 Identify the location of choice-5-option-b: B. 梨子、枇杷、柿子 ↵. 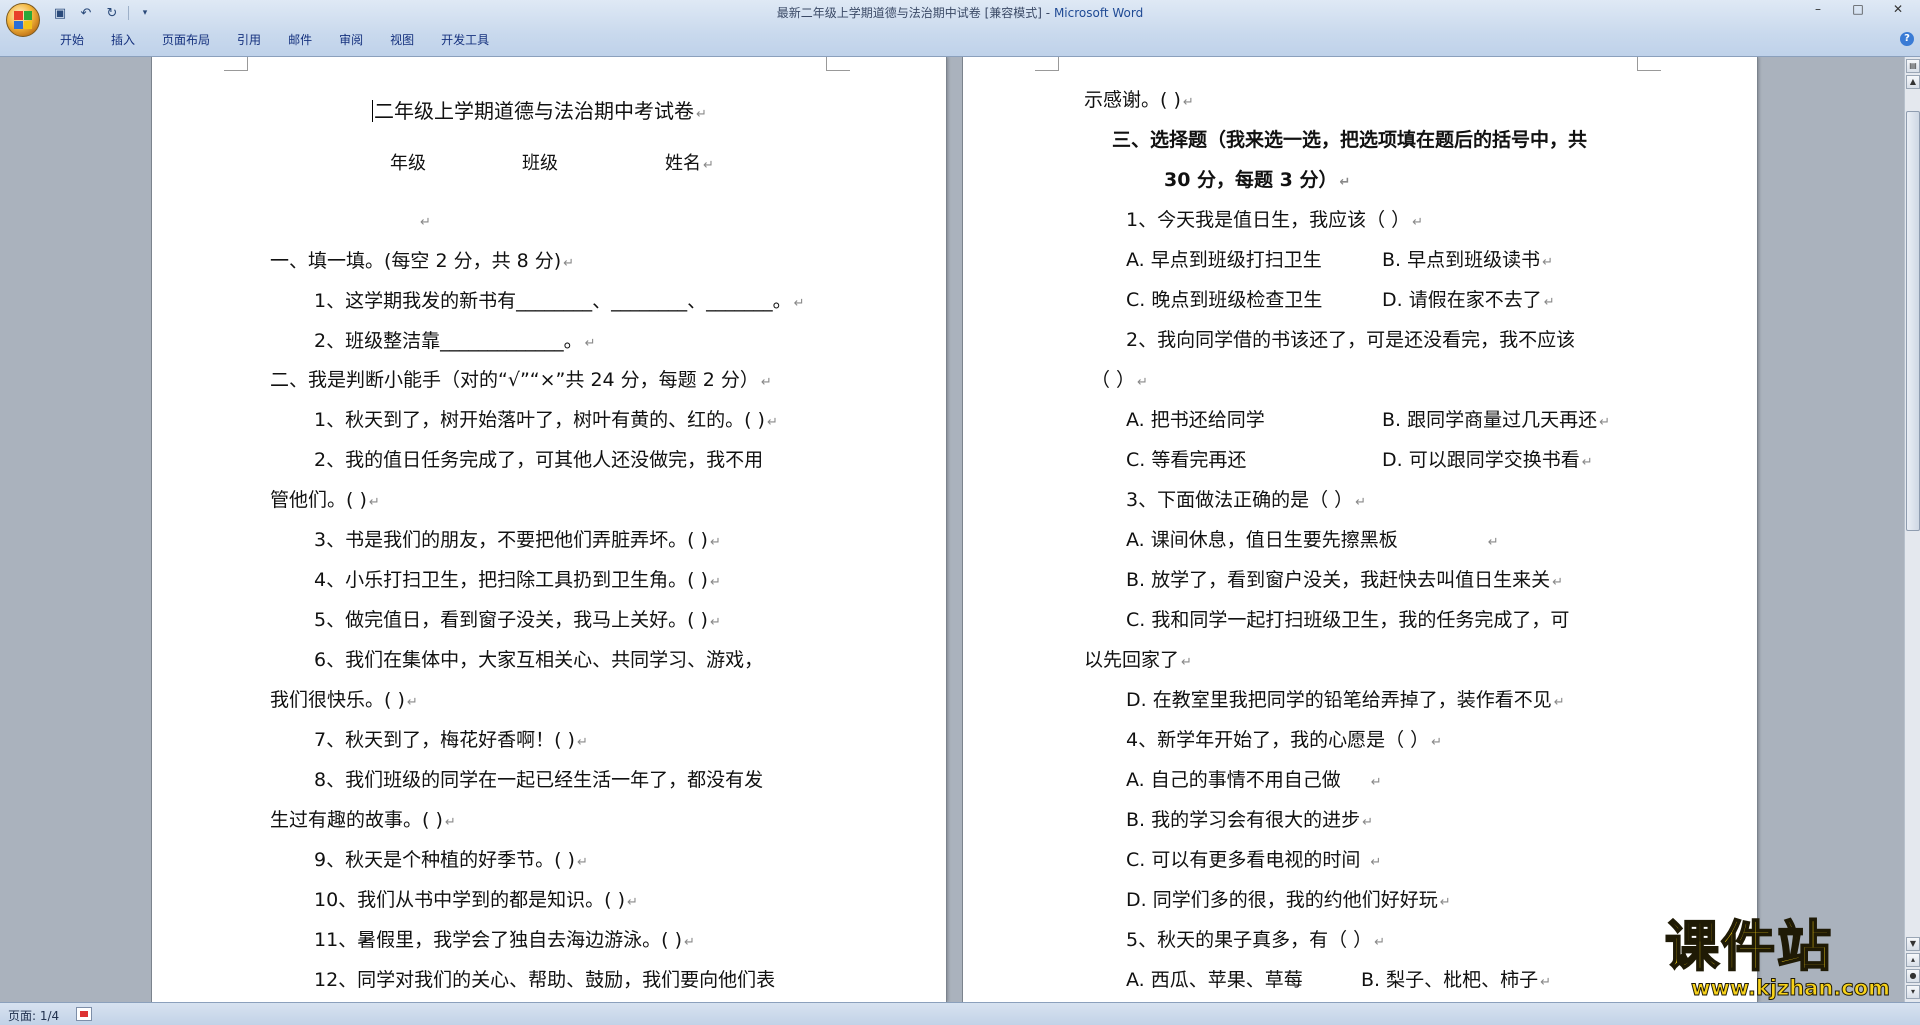
(1456, 980).